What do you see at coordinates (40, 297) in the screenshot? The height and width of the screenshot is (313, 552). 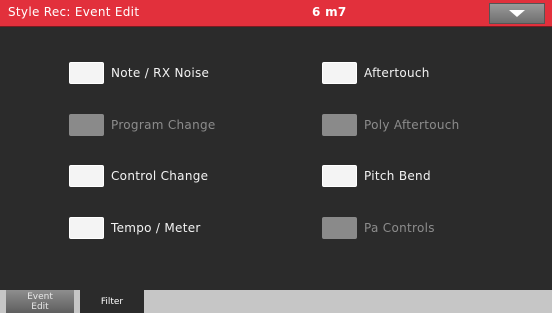 I see `tab-label-line1: Event` at bounding box center [40, 297].